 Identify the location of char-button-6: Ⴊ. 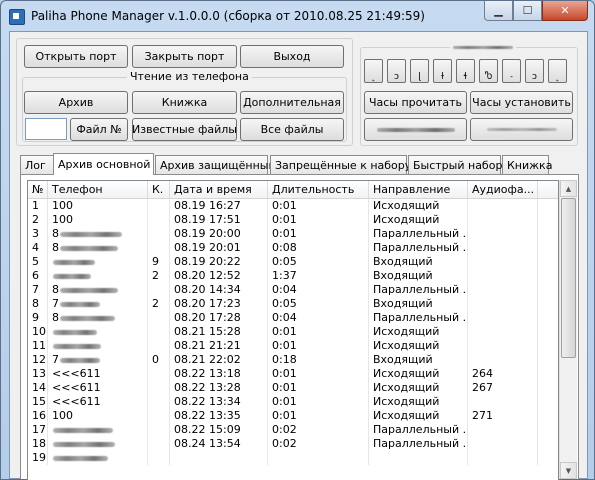
(488, 71).